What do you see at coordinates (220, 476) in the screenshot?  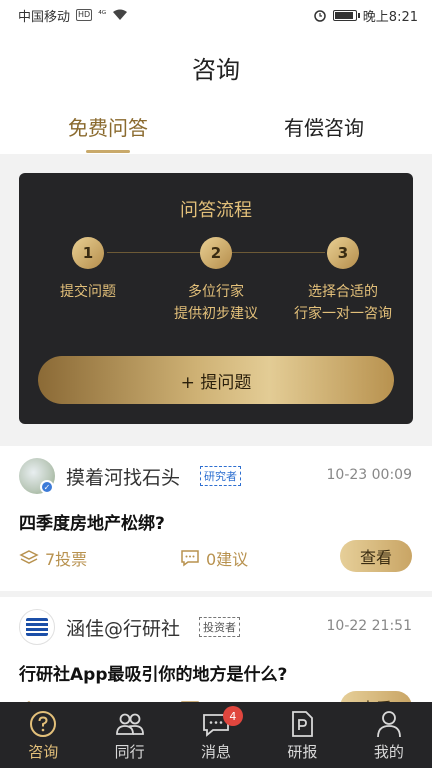 I see `role-badge: 研究者` at bounding box center [220, 476].